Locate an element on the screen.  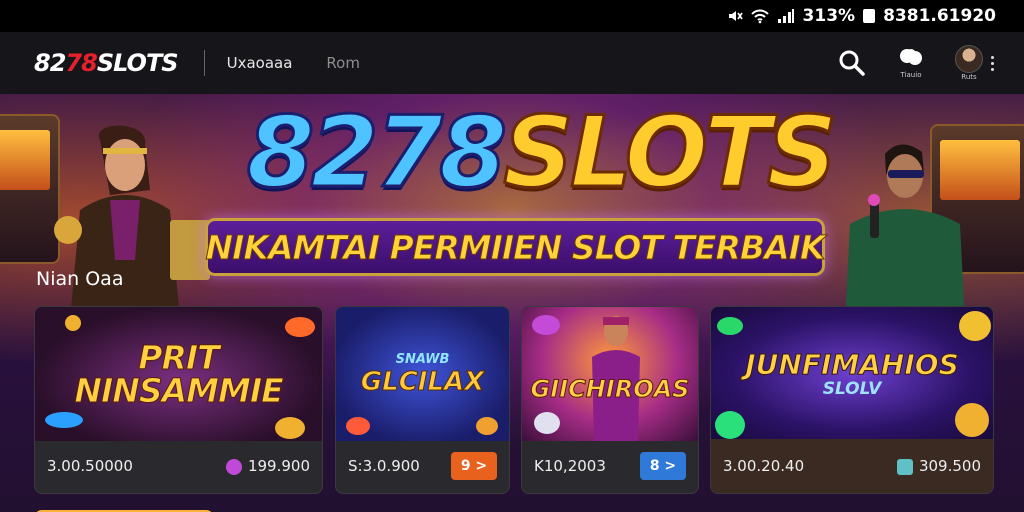
hero-character-left is located at coordinates (132, 222).